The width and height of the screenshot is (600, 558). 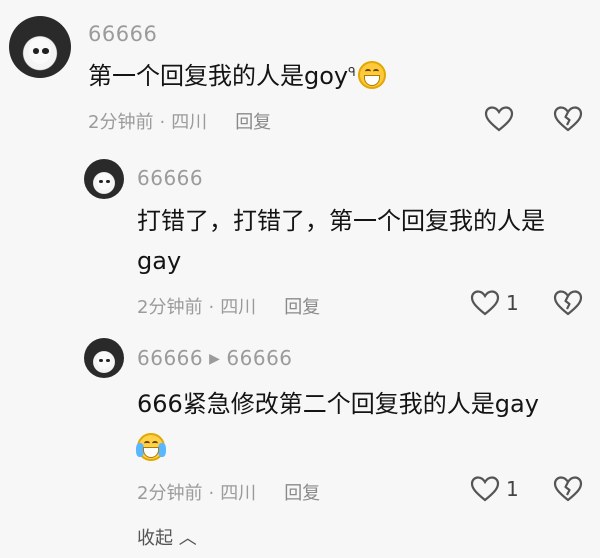 What do you see at coordinates (352, 72) in the screenshot?
I see `search-link-icon: ᑫ` at bounding box center [352, 72].